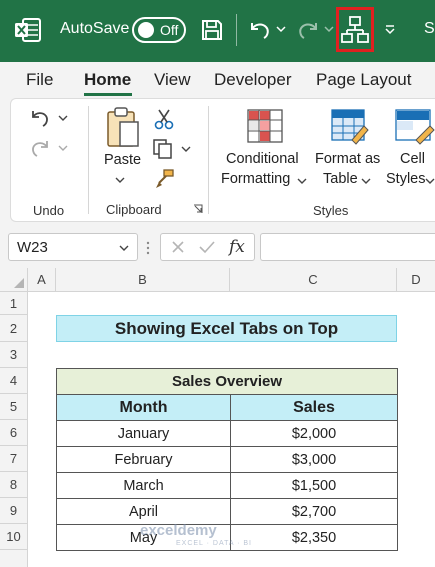 The image size is (435, 567). I want to click on cell-styles-icon, so click(414, 128).